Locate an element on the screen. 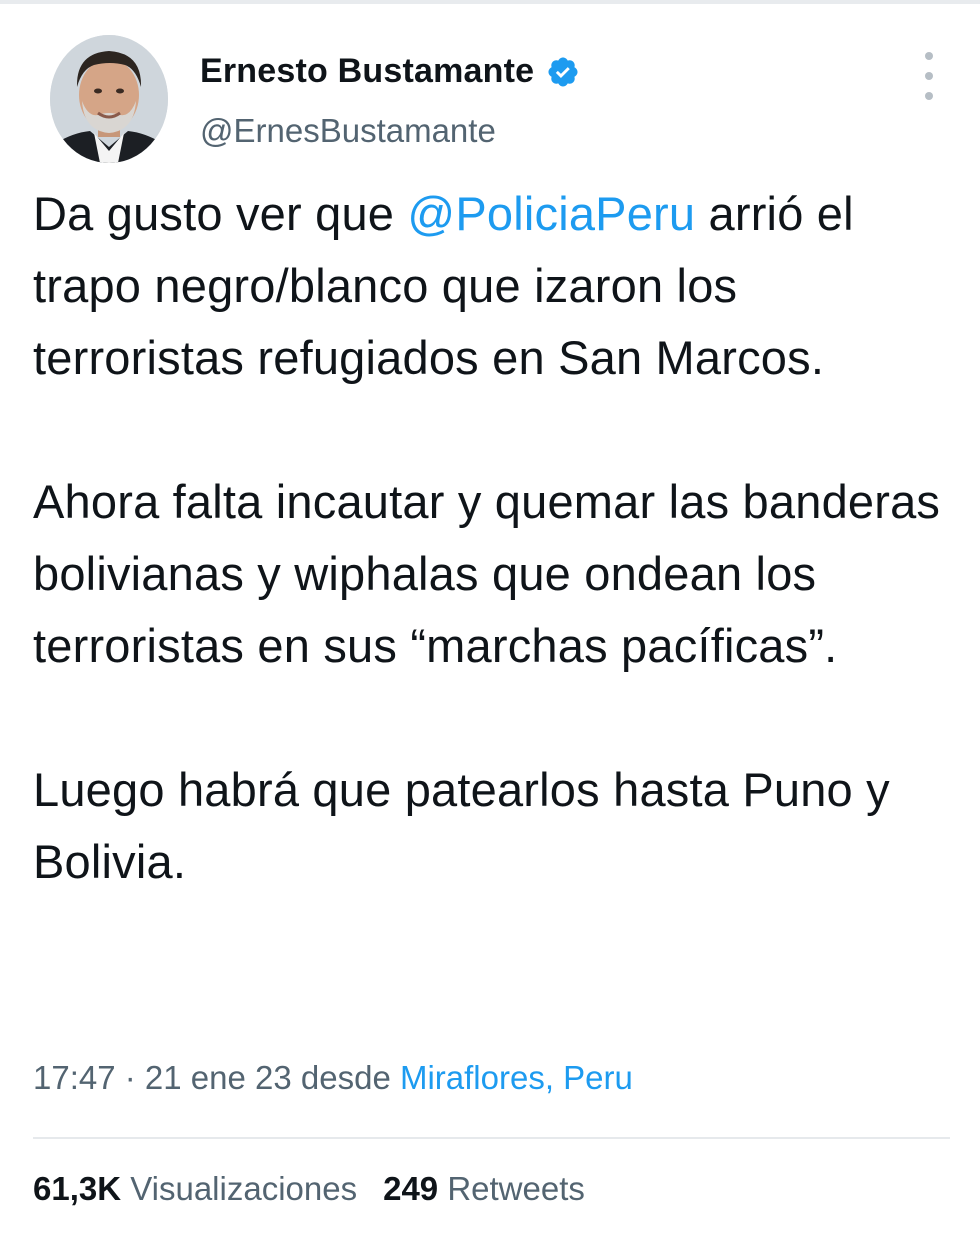  views-stat: 61,3K Visualizaciones is located at coordinates (195, 1188).